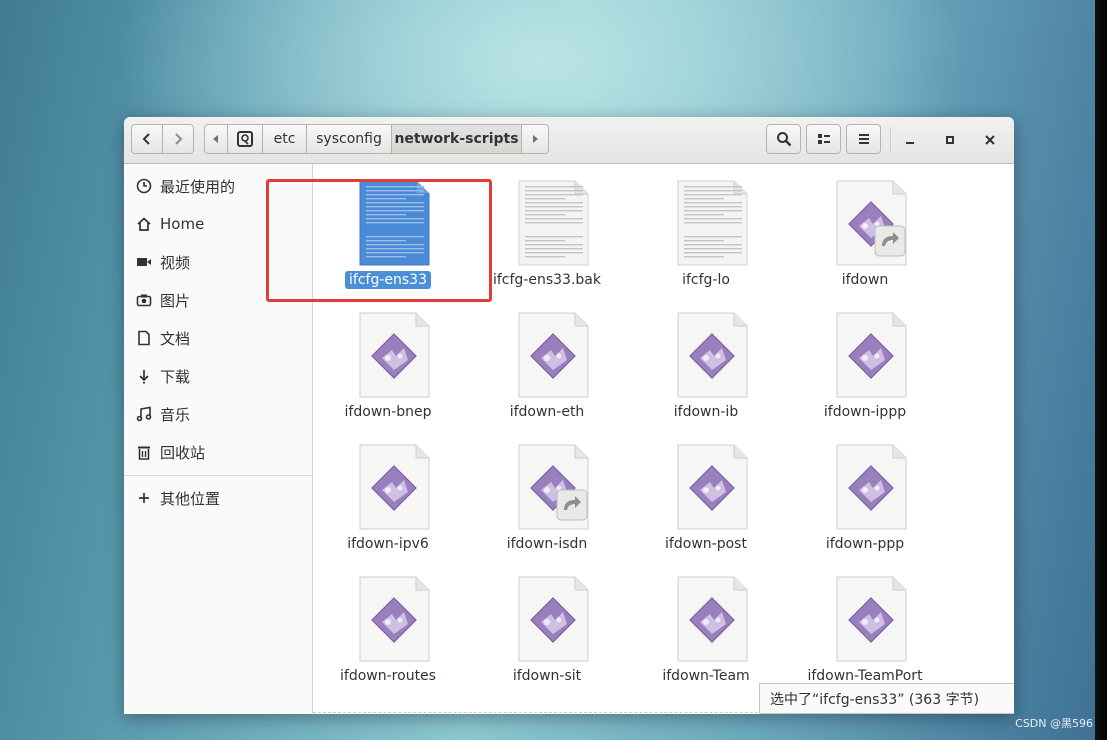 The width and height of the screenshot is (1107, 740). I want to click on sidebar-item-label: 视频, so click(175, 262).